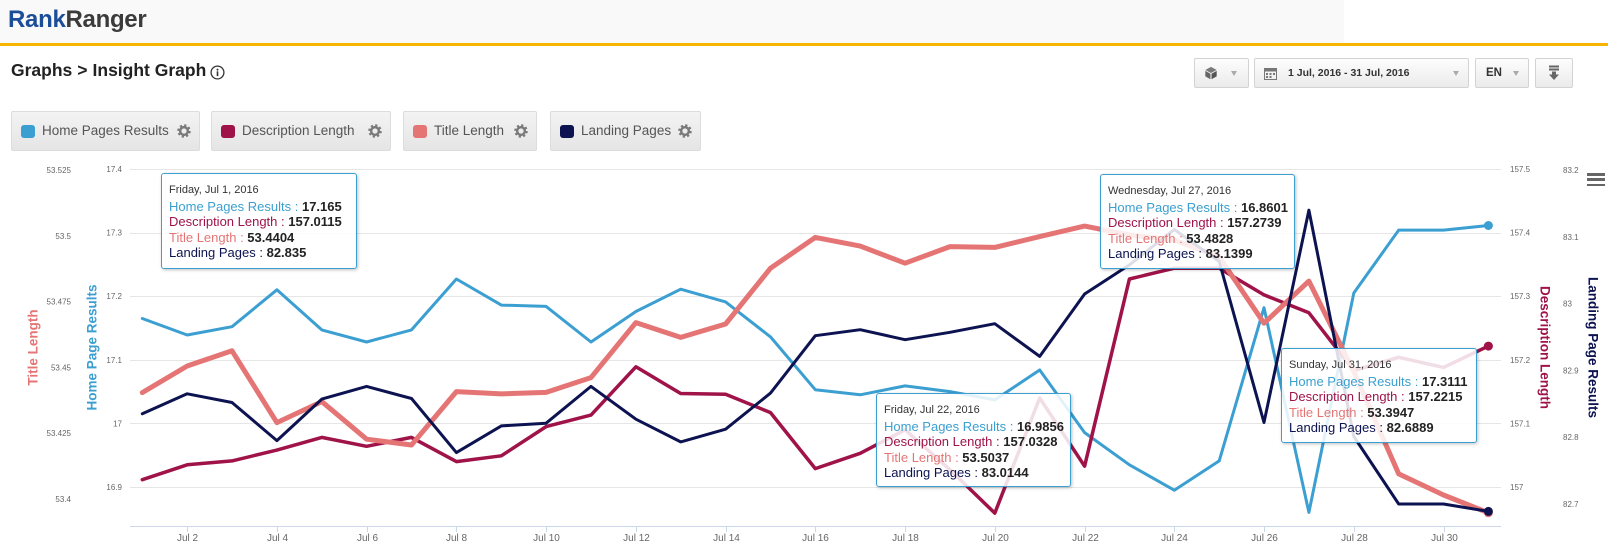 This screenshot has width=1608, height=556. I want to click on hamburger-menu-icon, so click(1596, 180).